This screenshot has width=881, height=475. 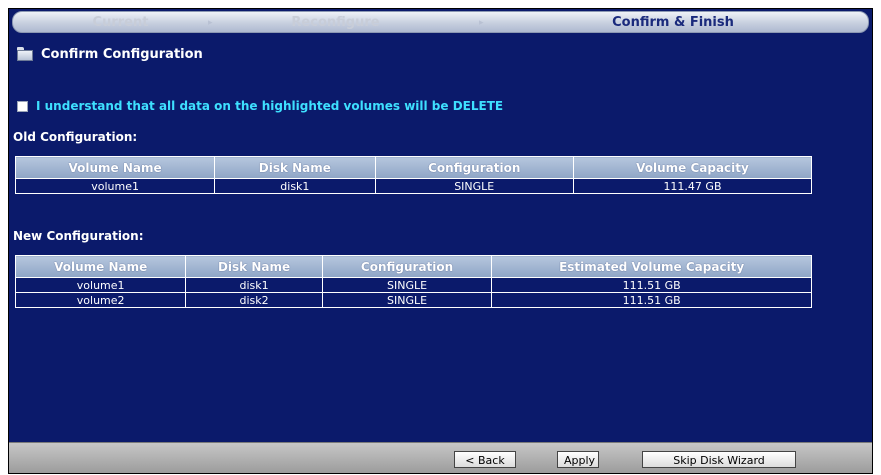 I want to click on table-row: volume1 disk1 SINGLE 111.47 GB, so click(x=413, y=186).